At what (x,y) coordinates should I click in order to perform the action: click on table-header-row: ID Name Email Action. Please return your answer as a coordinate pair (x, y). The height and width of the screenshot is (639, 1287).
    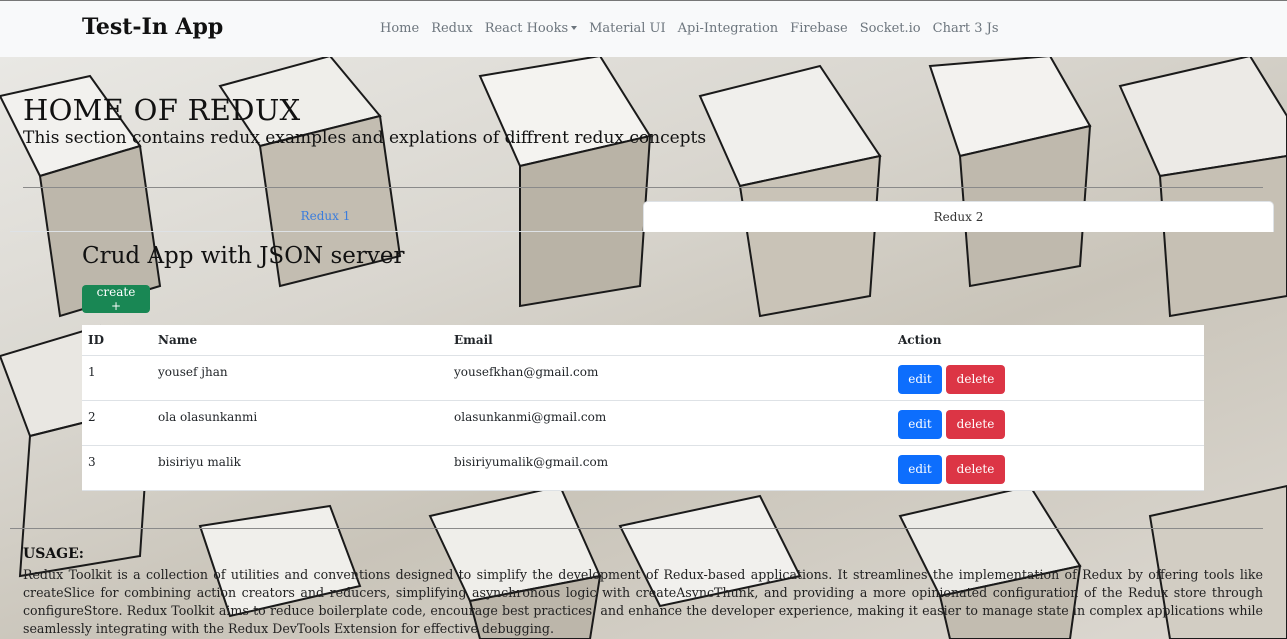
    Looking at the image, I should click on (643, 340).